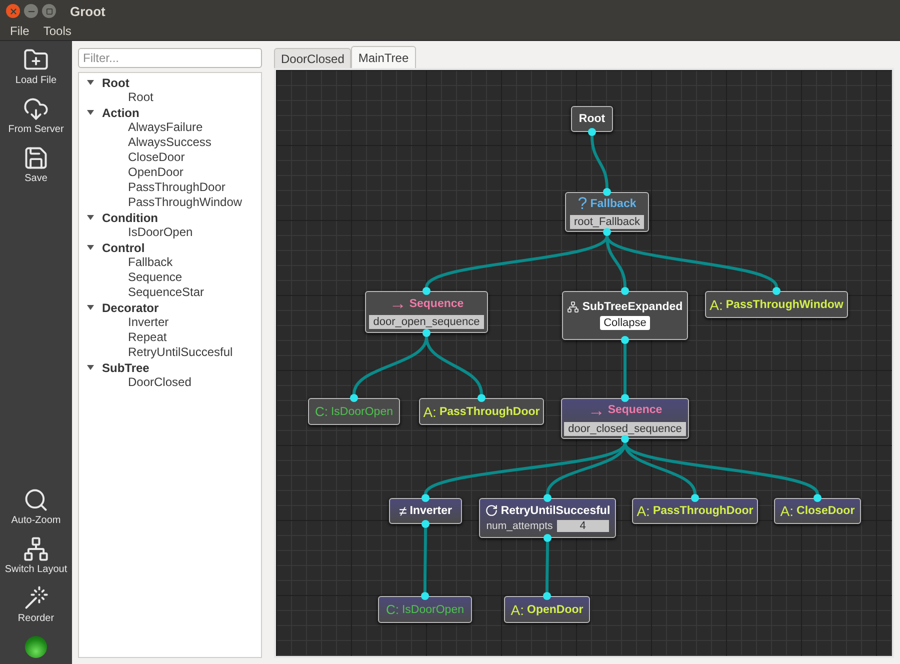 This screenshot has width=900, height=664. Describe the element at coordinates (607, 222) in the screenshot. I see `node-name-field: root_Fallback` at that location.